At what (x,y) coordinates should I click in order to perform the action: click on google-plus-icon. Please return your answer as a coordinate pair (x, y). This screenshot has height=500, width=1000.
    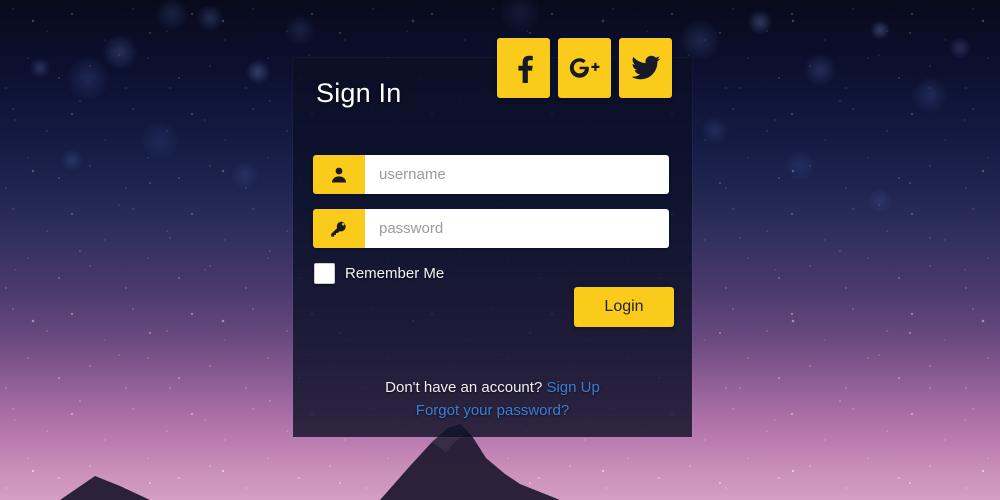
    Looking at the image, I should click on (585, 68).